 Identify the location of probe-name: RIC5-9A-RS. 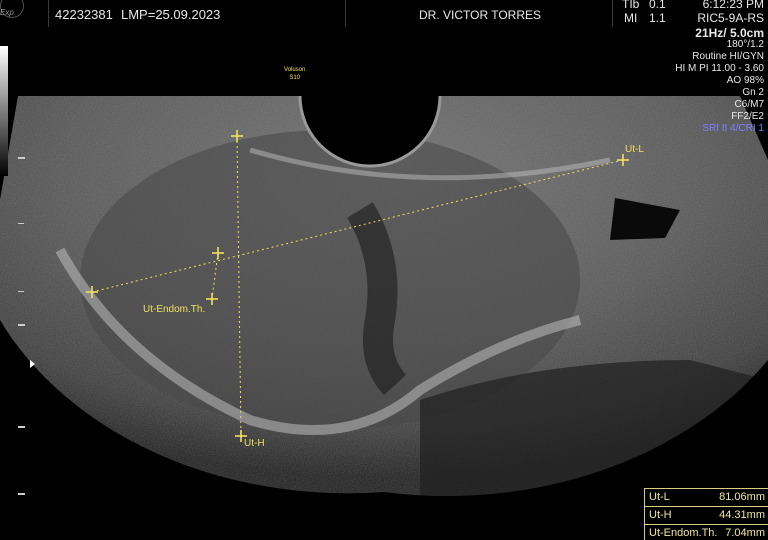
(730, 18).